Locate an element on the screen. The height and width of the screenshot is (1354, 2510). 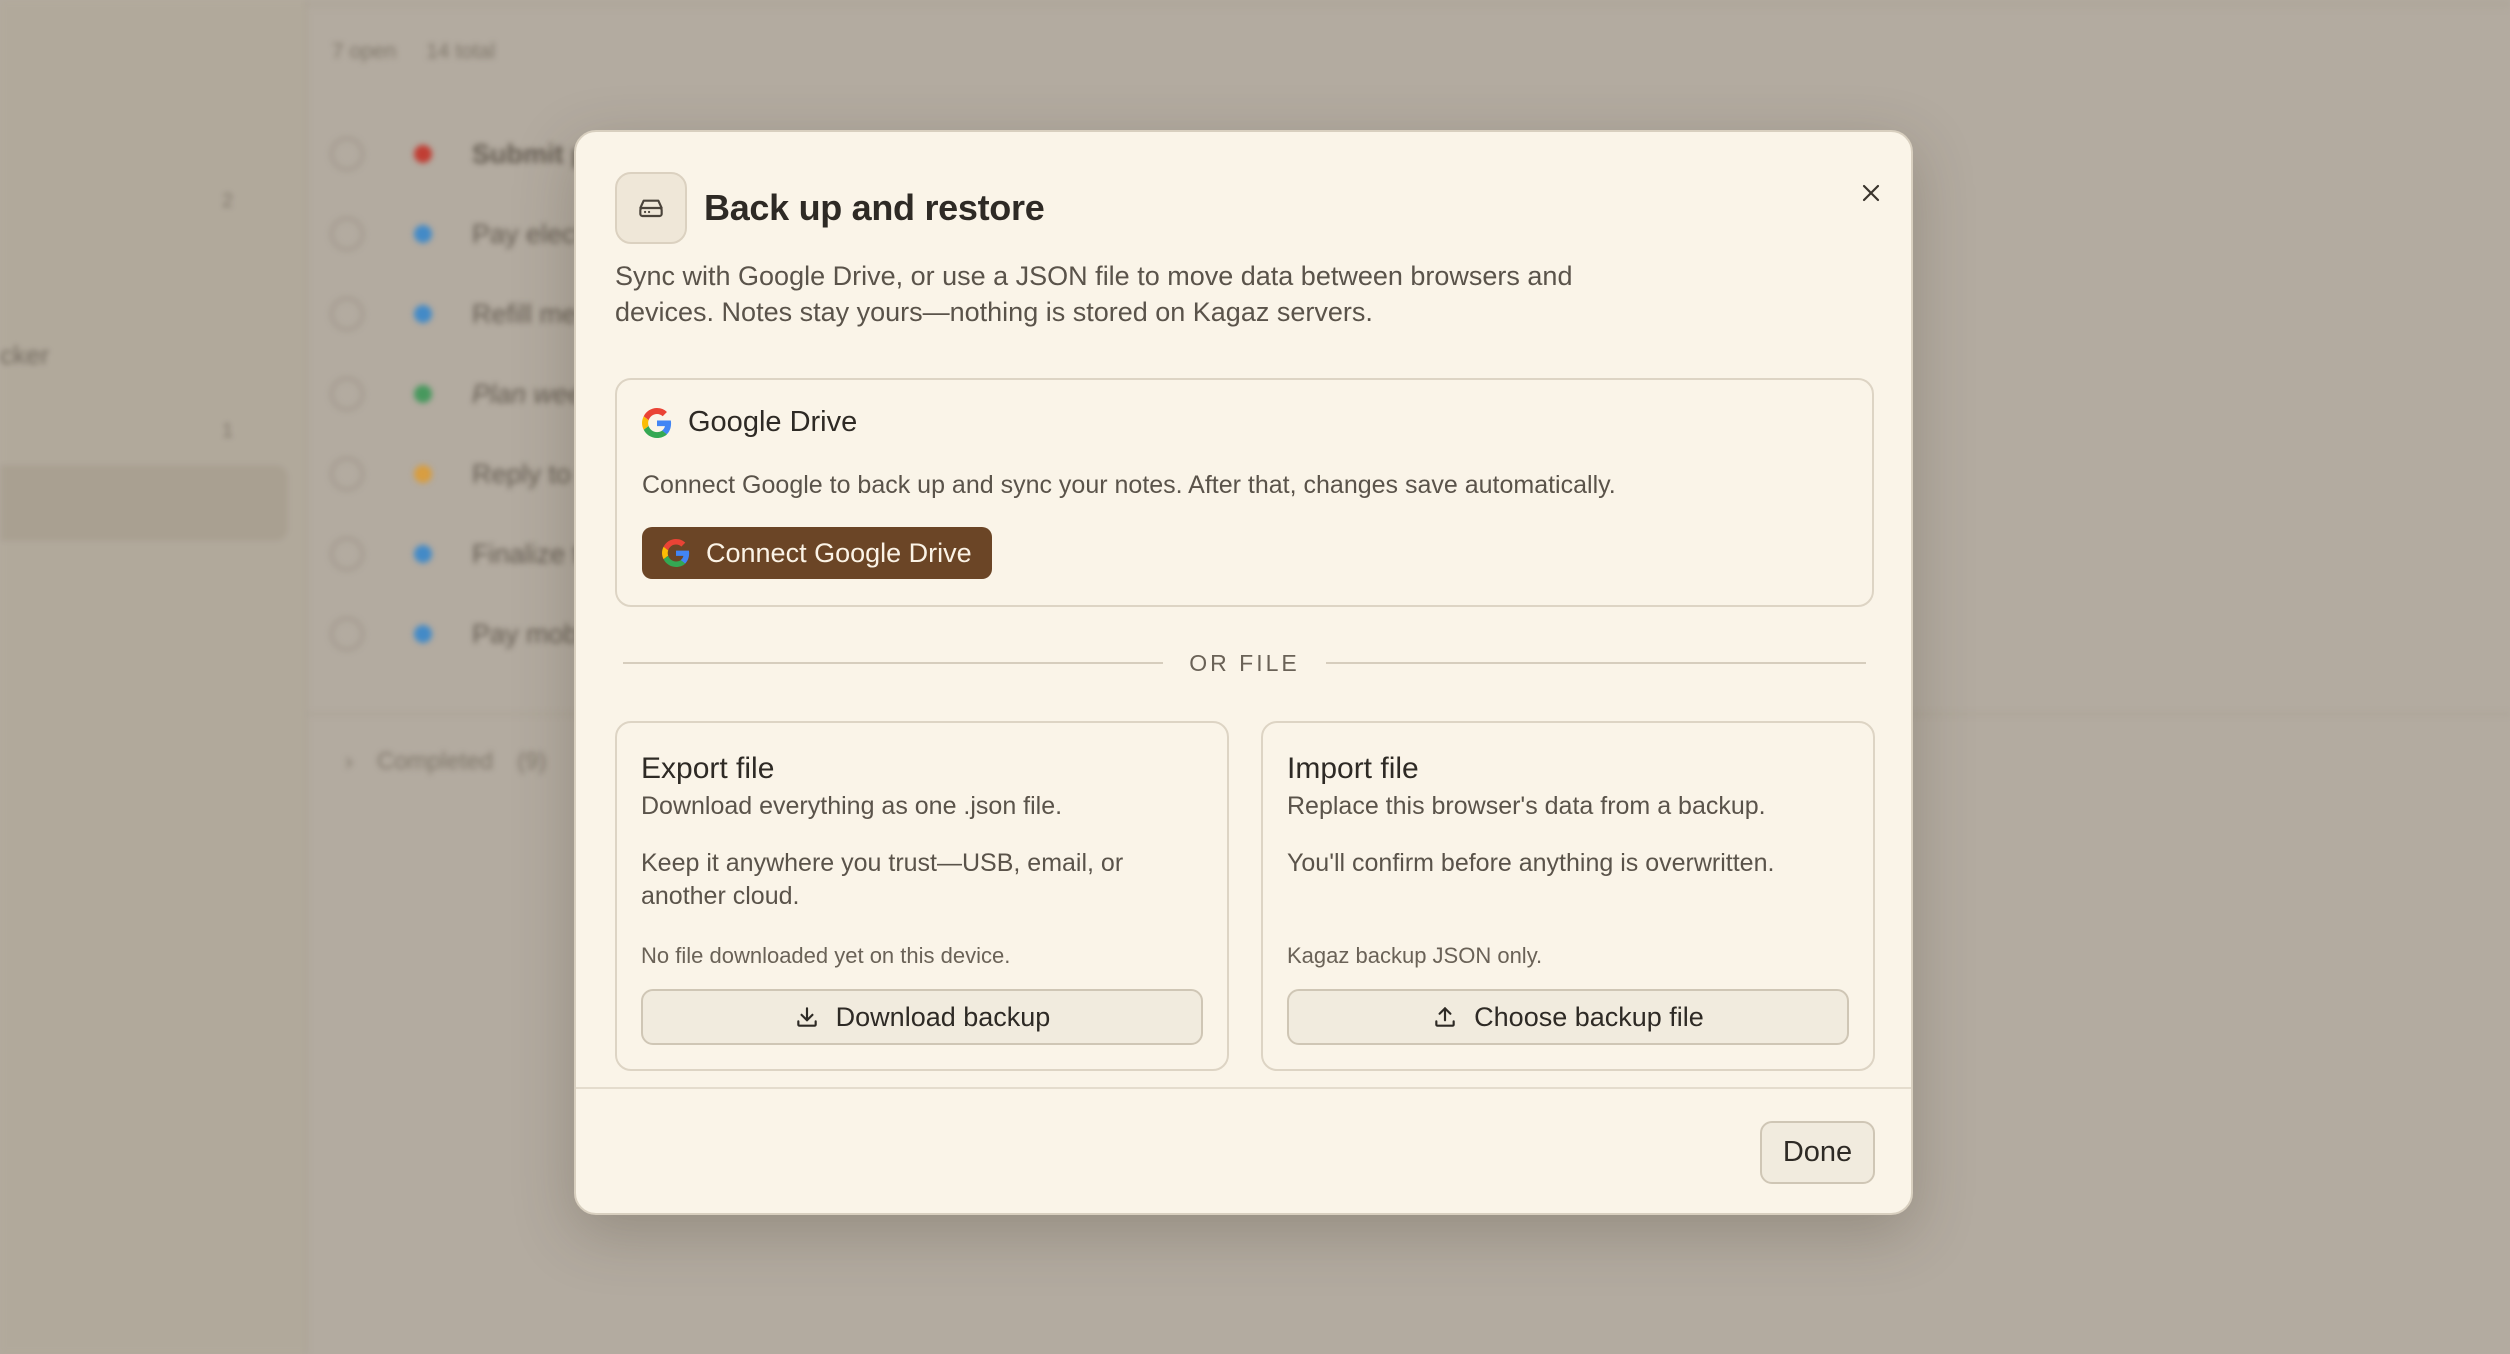
close-icon is located at coordinates (1871, 193).